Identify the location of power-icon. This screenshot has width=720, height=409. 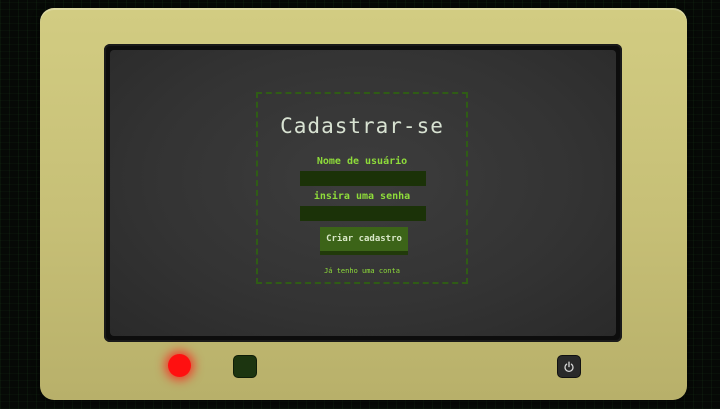
(569, 366).